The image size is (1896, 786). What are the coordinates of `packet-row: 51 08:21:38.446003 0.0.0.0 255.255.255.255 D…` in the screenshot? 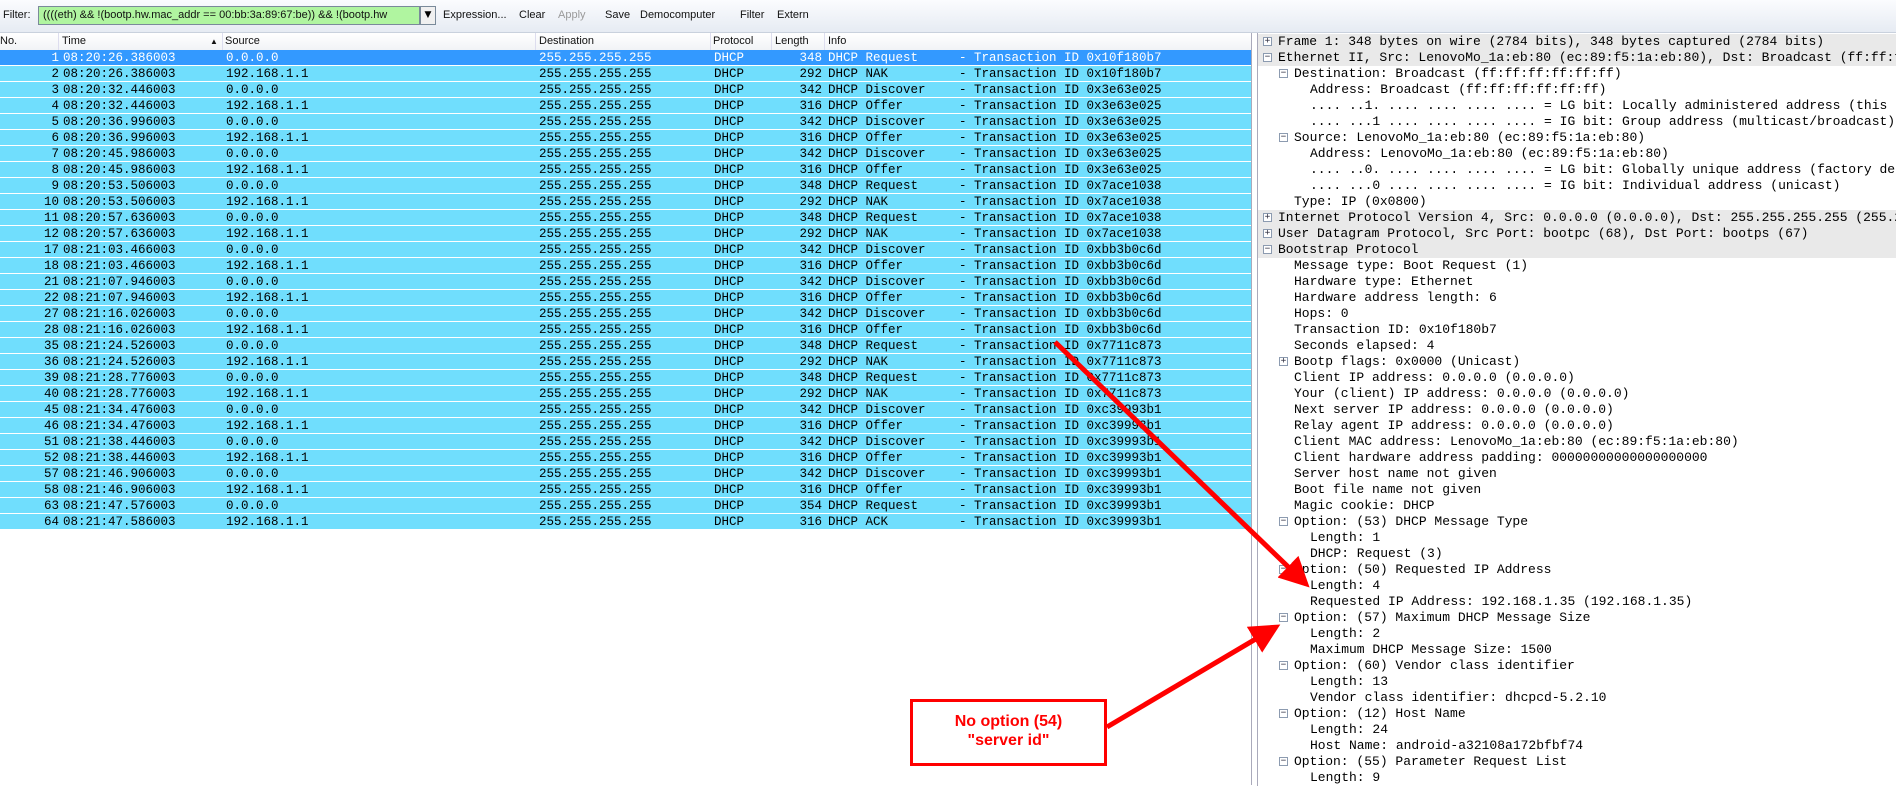 It's located at (625, 442).